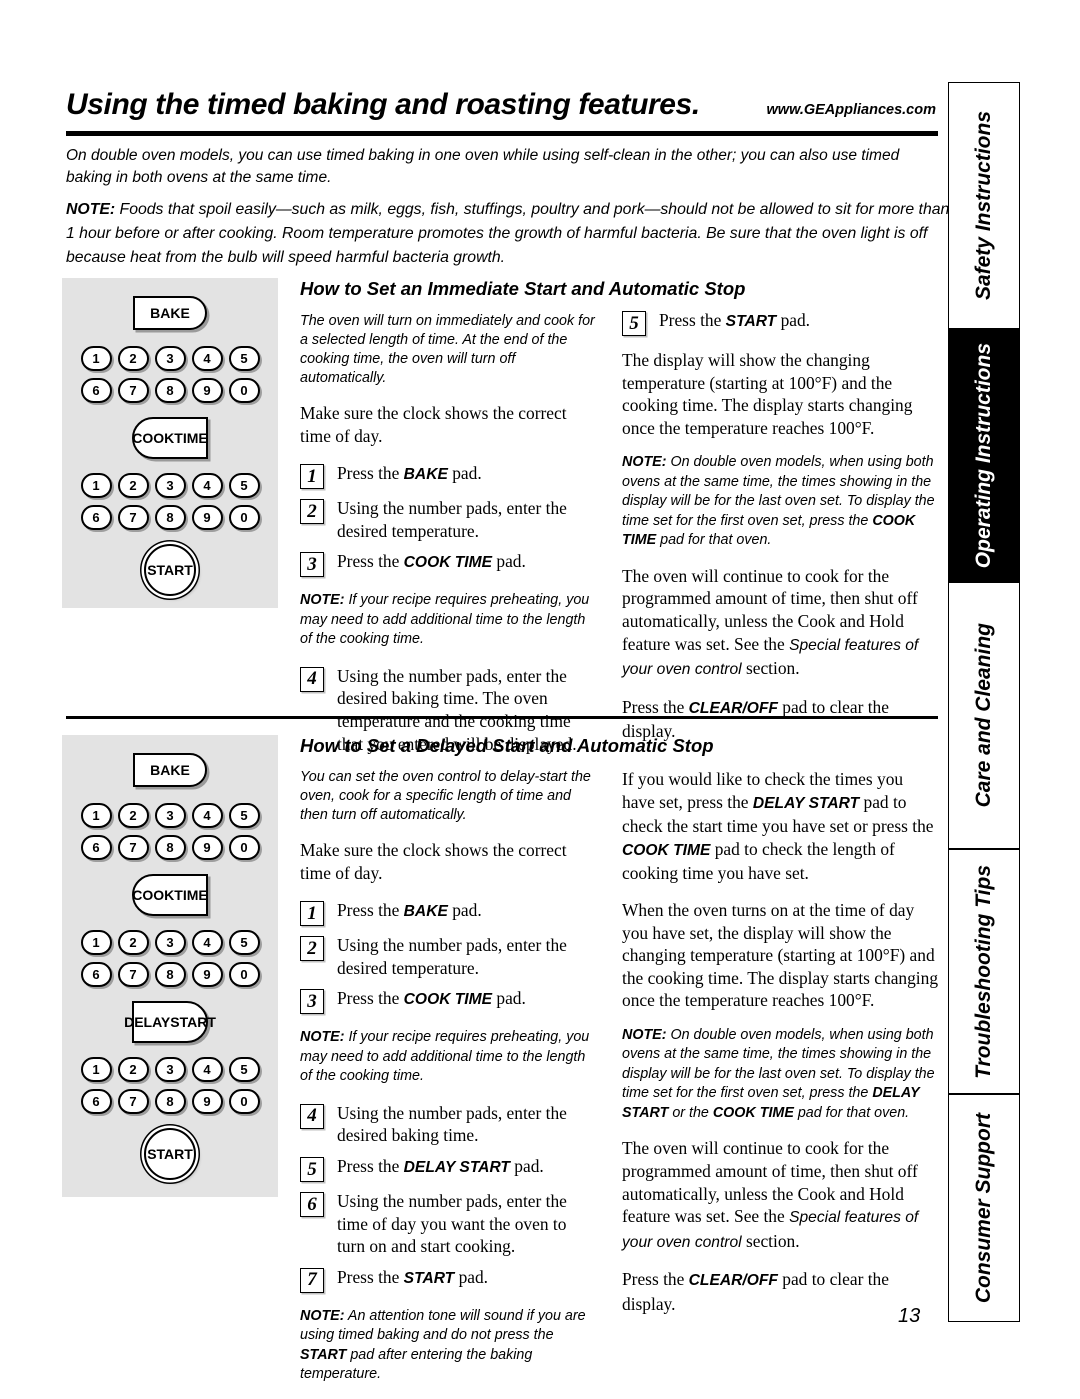 Image resolution: width=1080 pixels, height=1399 pixels. Describe the element at coordinates (851, 110) in the screenshot. I see `website-url: www.GEAppliances.com` at that location.